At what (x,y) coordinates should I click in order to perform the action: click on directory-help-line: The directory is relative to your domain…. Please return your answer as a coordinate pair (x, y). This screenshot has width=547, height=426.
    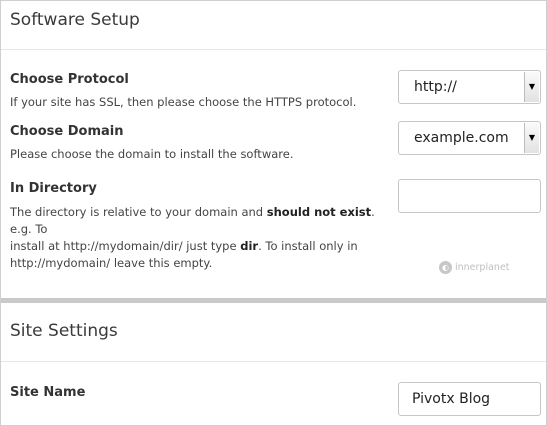
    Looking at the image, I should click on (192, 220).